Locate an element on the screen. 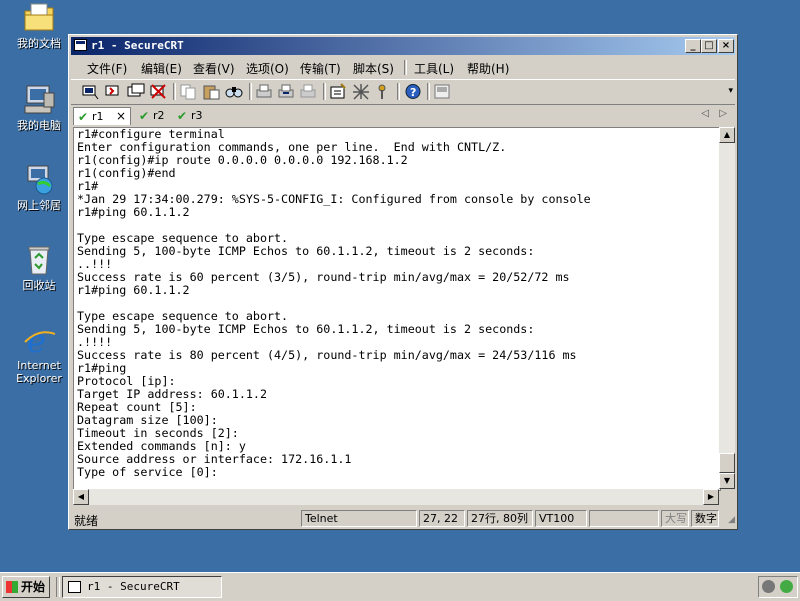 Image resolution: width=800 pixels, height=601 pixels. menu-file: 文件(F) is located at coordinates (107, 68).